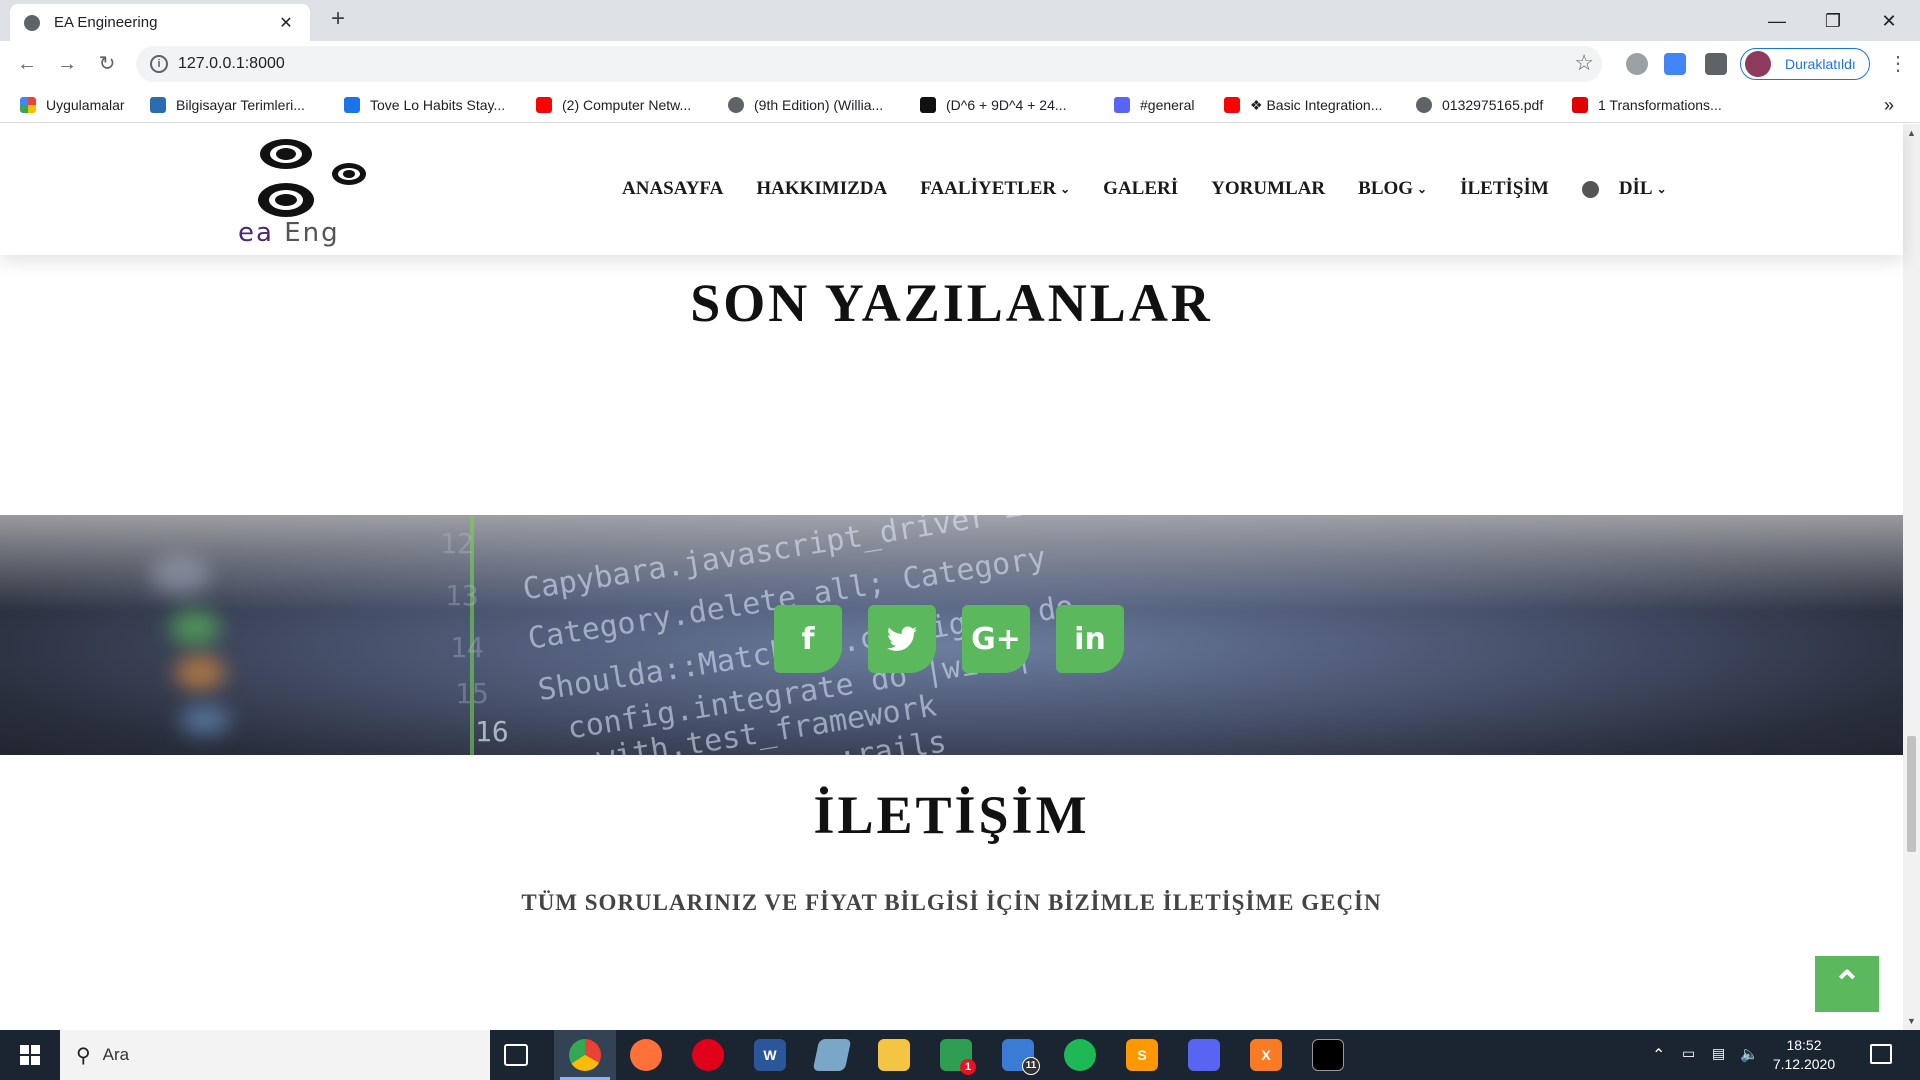  What do you see at coordinates (27, 64) in the screenshot?
I see `back-button: ←` at bounding box center [27, 64].